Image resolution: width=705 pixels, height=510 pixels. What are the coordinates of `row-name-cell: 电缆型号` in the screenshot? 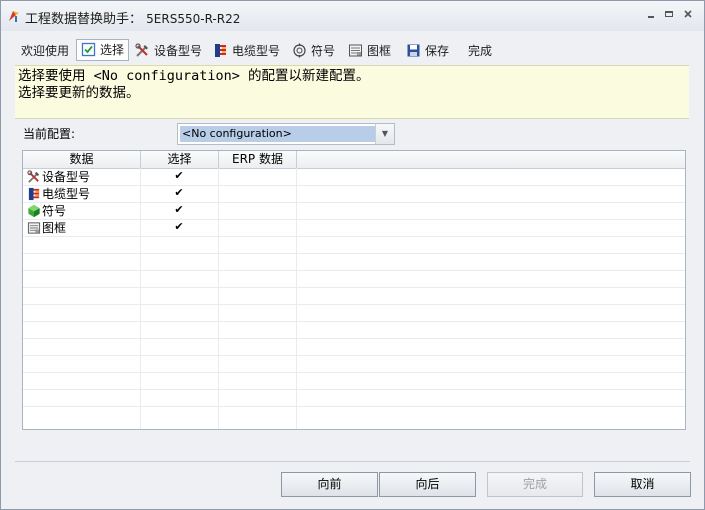 It's located at (58, 194).